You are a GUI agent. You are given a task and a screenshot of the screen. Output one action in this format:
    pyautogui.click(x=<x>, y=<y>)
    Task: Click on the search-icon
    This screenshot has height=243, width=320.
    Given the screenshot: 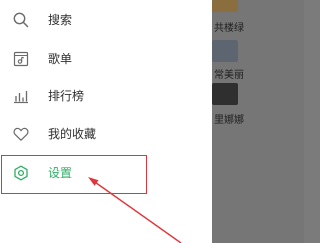 What is the action you would take?
    pyautogui.click(x=21, y=20)
    